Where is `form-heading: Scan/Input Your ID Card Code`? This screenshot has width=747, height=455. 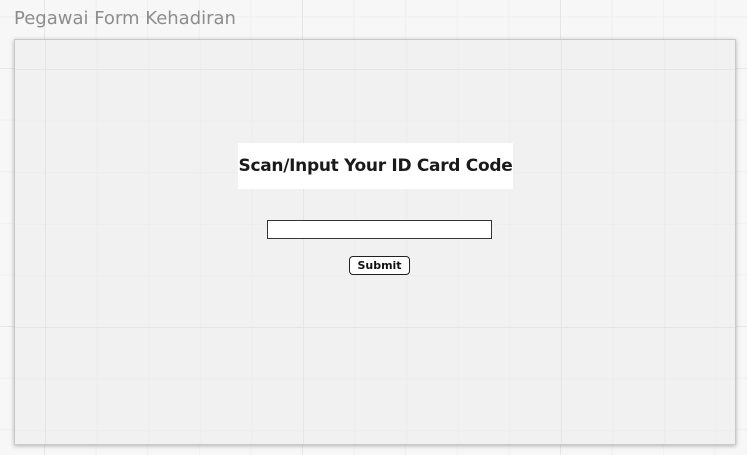
form-heading: Scan/Input Your ID Card Code is located at coordinates (375, 166).